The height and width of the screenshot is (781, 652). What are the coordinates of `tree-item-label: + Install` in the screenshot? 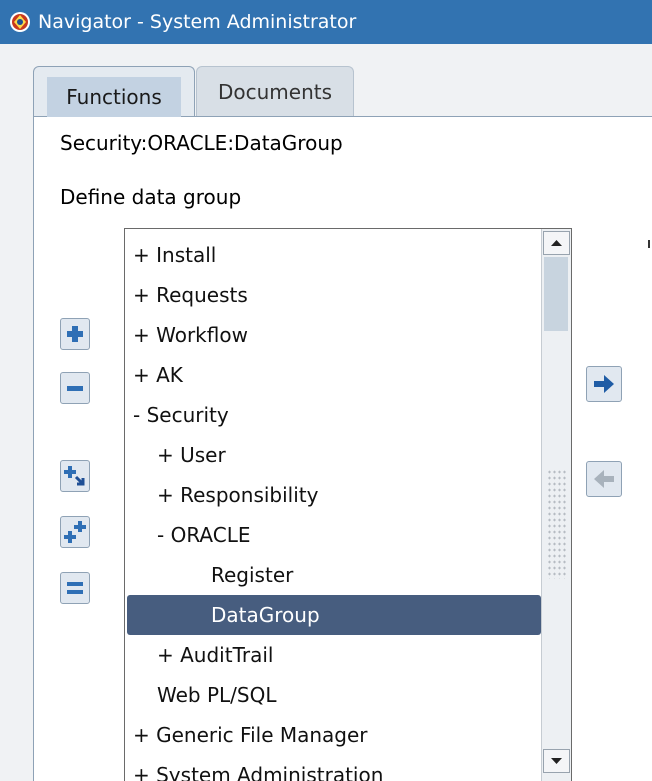 It's located at (175, 255).